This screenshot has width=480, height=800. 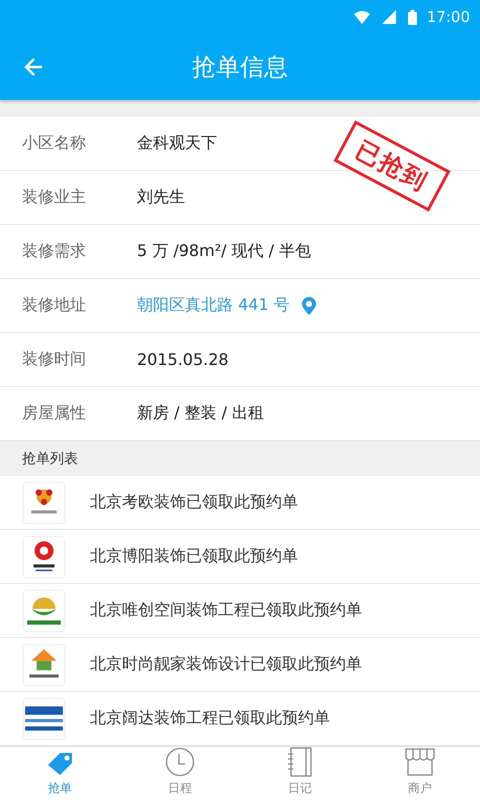 I want to click on tag-icon, so click(x=60, y=764).